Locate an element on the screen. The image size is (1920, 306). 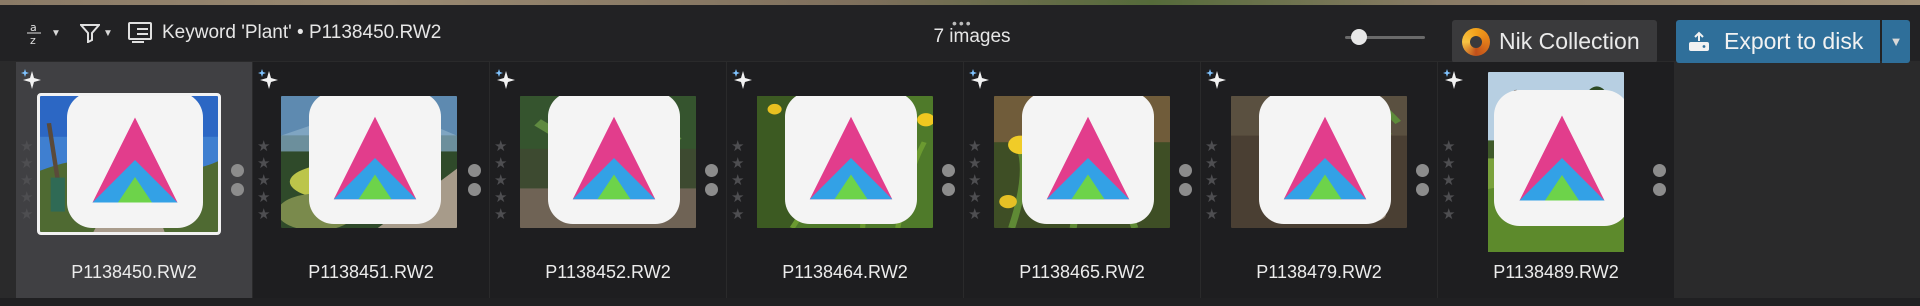
slider-handle is located at coordinates (1359, 37).